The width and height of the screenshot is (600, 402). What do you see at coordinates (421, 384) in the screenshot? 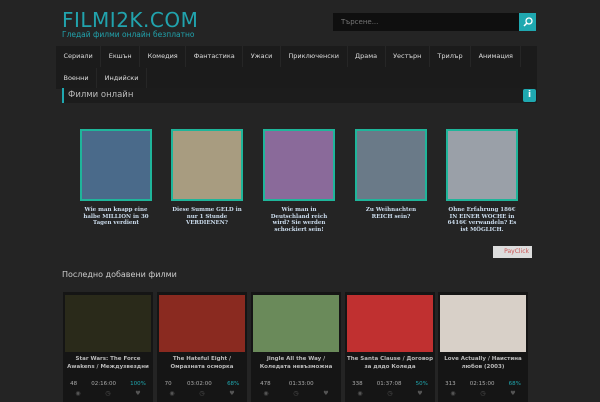
I see `rating: 50%` at bounding box center [421, 384].